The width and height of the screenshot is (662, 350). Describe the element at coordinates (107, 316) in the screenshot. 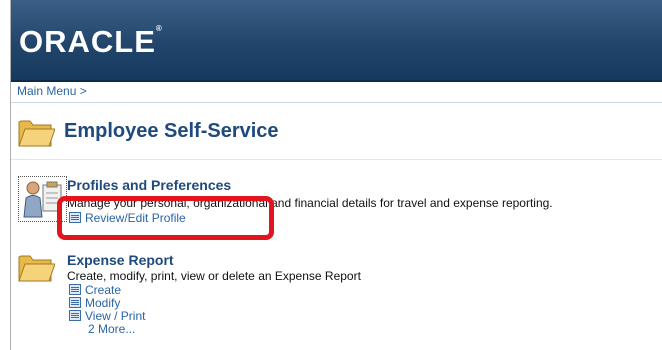

I see `view-print-link: View / Print` at that location.